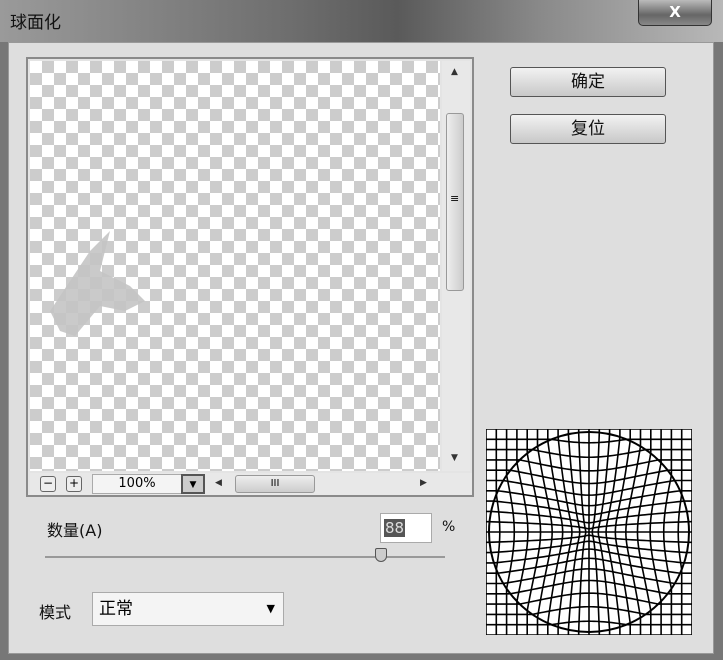 This screenshot has width=723, height=660. What do you see at coordinates (381, 555) in the screenshot?
I see `amount-slider-thumb` at bounding box center [381, 555].